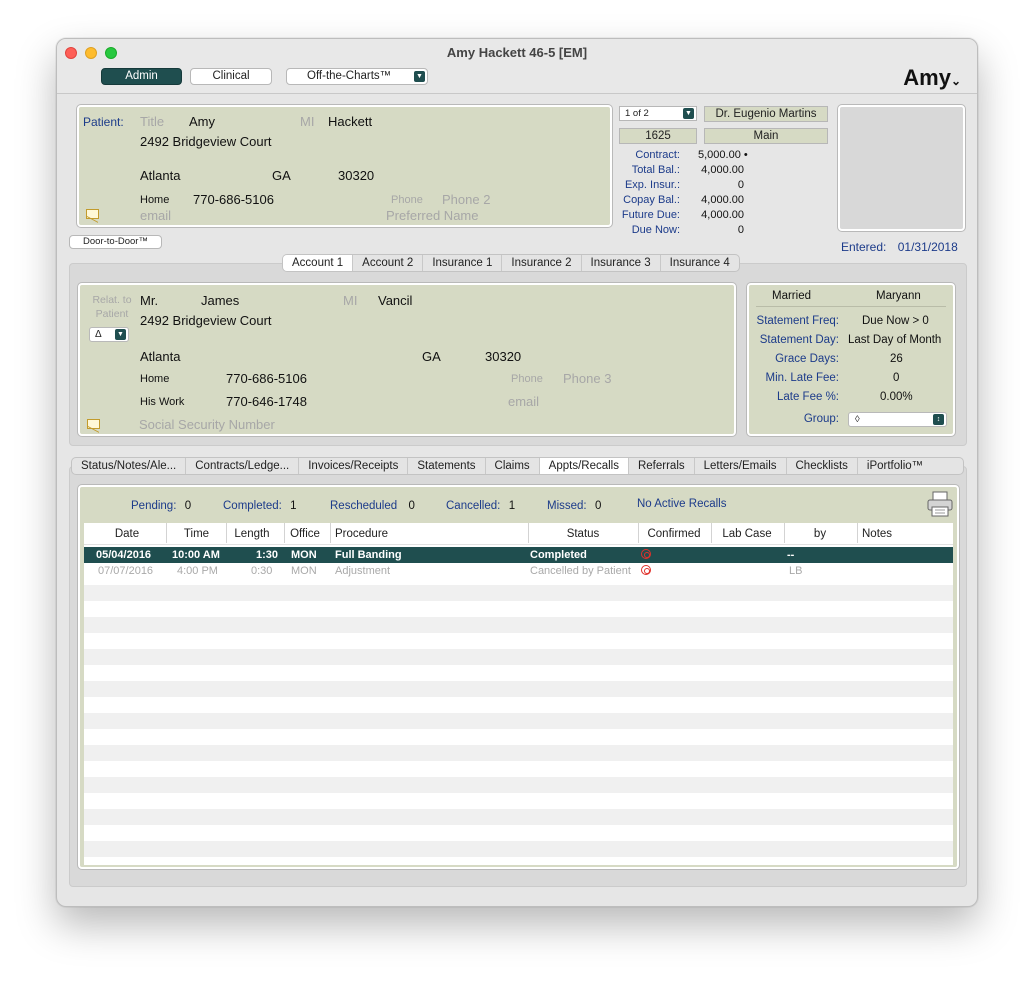  What do you see at coordinates (124, 555) in the screenshot?
I see `row-date: 05/04/2016` at bounding box center [124, 555].